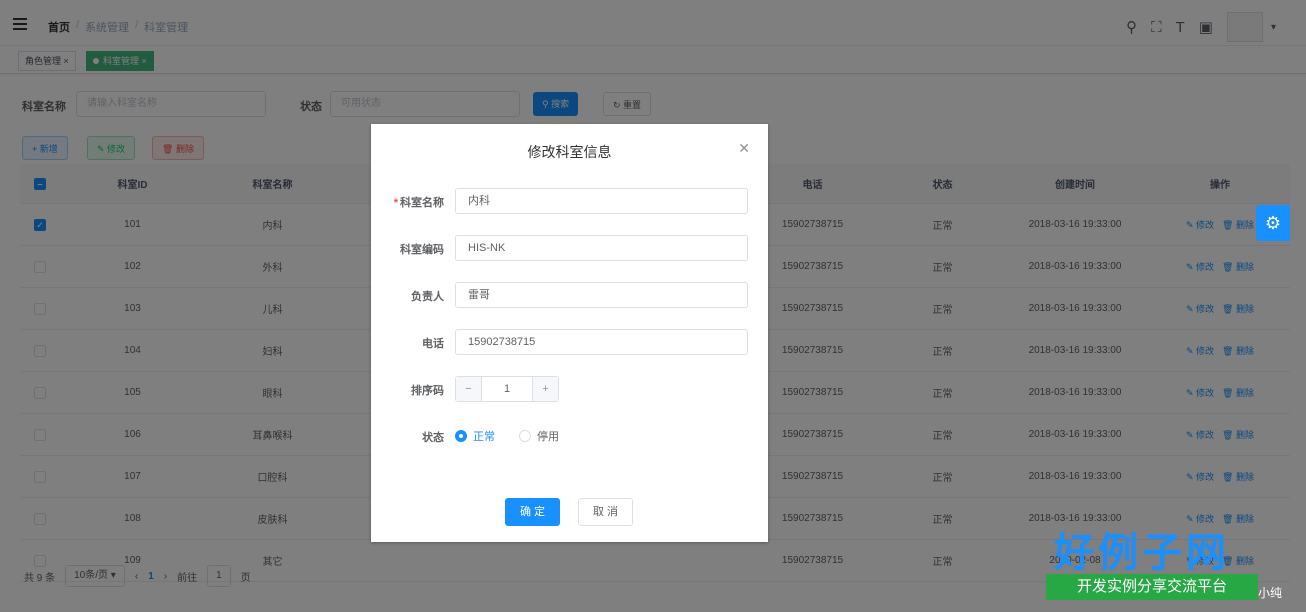 This screenshot has width=1306, height=612. Describe the element at coordinates (1273, 223) in the screenshot. I see `settings-gear-icon: ⚙` at that location.